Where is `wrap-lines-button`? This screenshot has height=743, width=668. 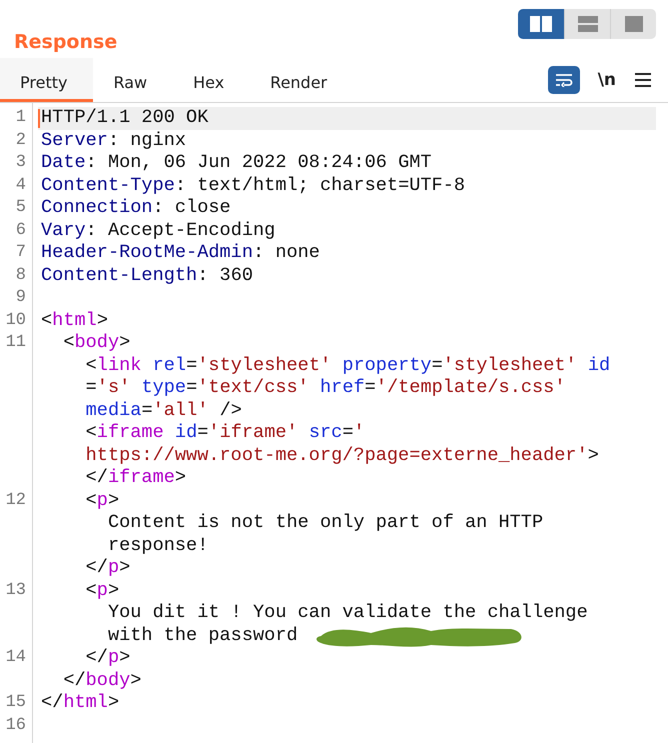
wrap-lines-button is located at coordinates (564, 80).